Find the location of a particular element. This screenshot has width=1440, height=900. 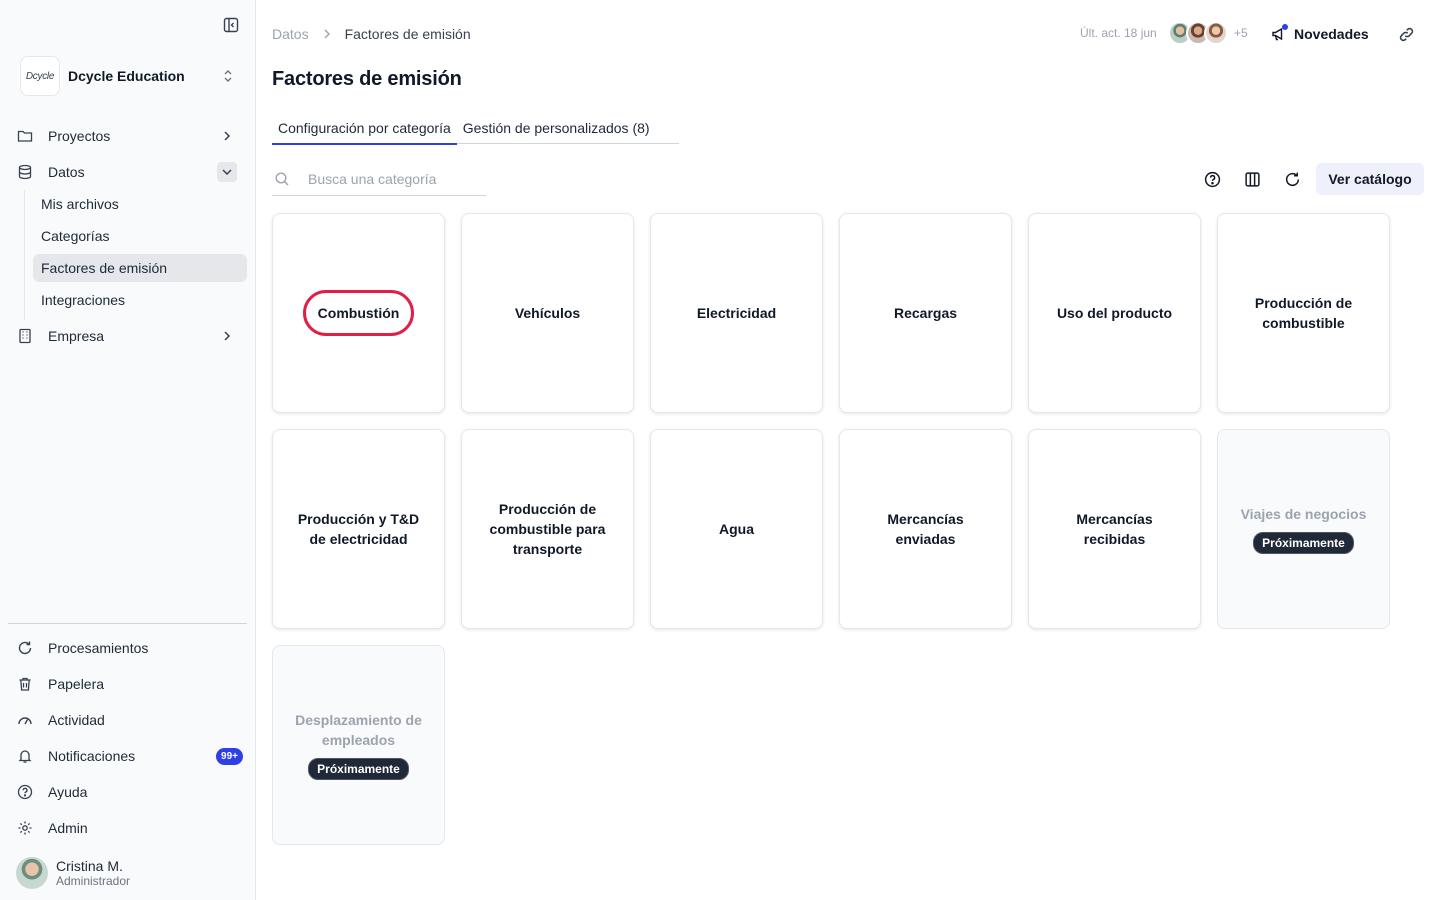

sidebar-item-label: Datos is located at coordinates (66, 172).